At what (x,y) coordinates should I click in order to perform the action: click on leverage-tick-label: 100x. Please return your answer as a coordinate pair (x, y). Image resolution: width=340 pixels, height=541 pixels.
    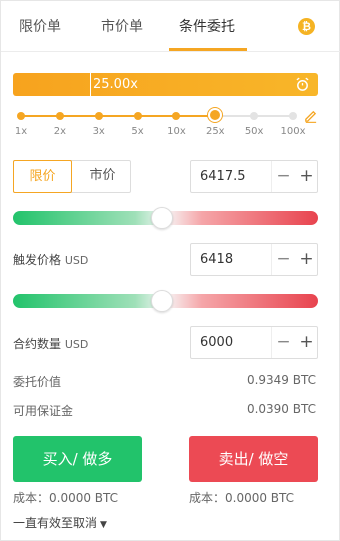
    Looking at the image, I should click on (293, 131).